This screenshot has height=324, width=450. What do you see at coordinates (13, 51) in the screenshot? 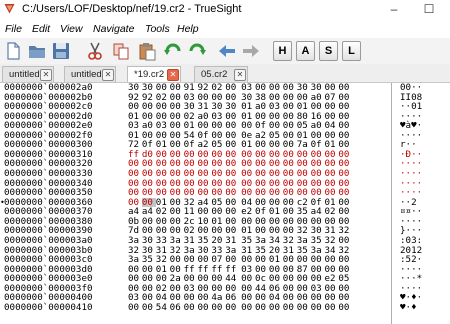
I see `new-file-icon` at bounding box center [13, 51].